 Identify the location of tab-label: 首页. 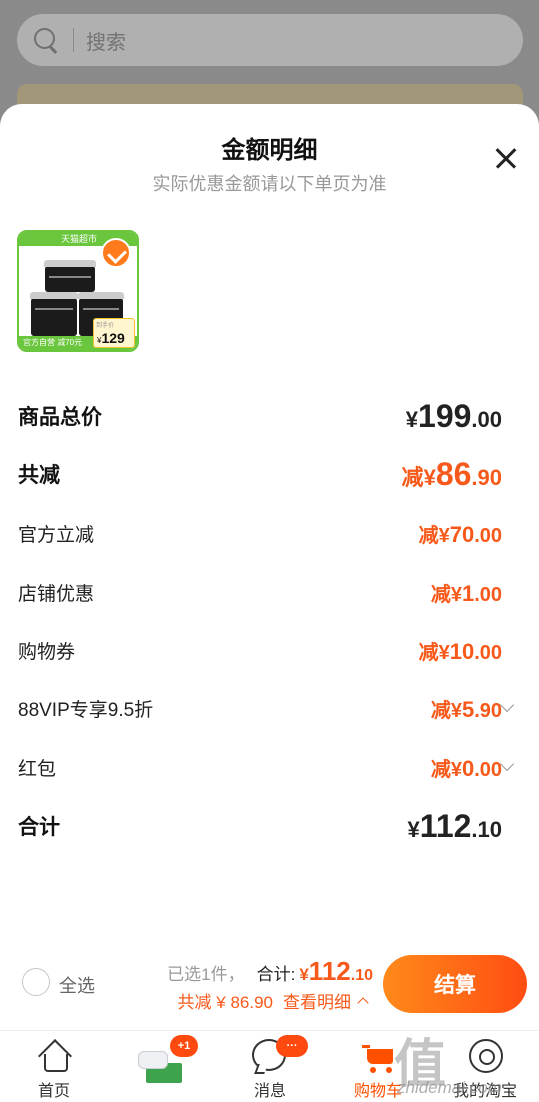
(53, 1091).